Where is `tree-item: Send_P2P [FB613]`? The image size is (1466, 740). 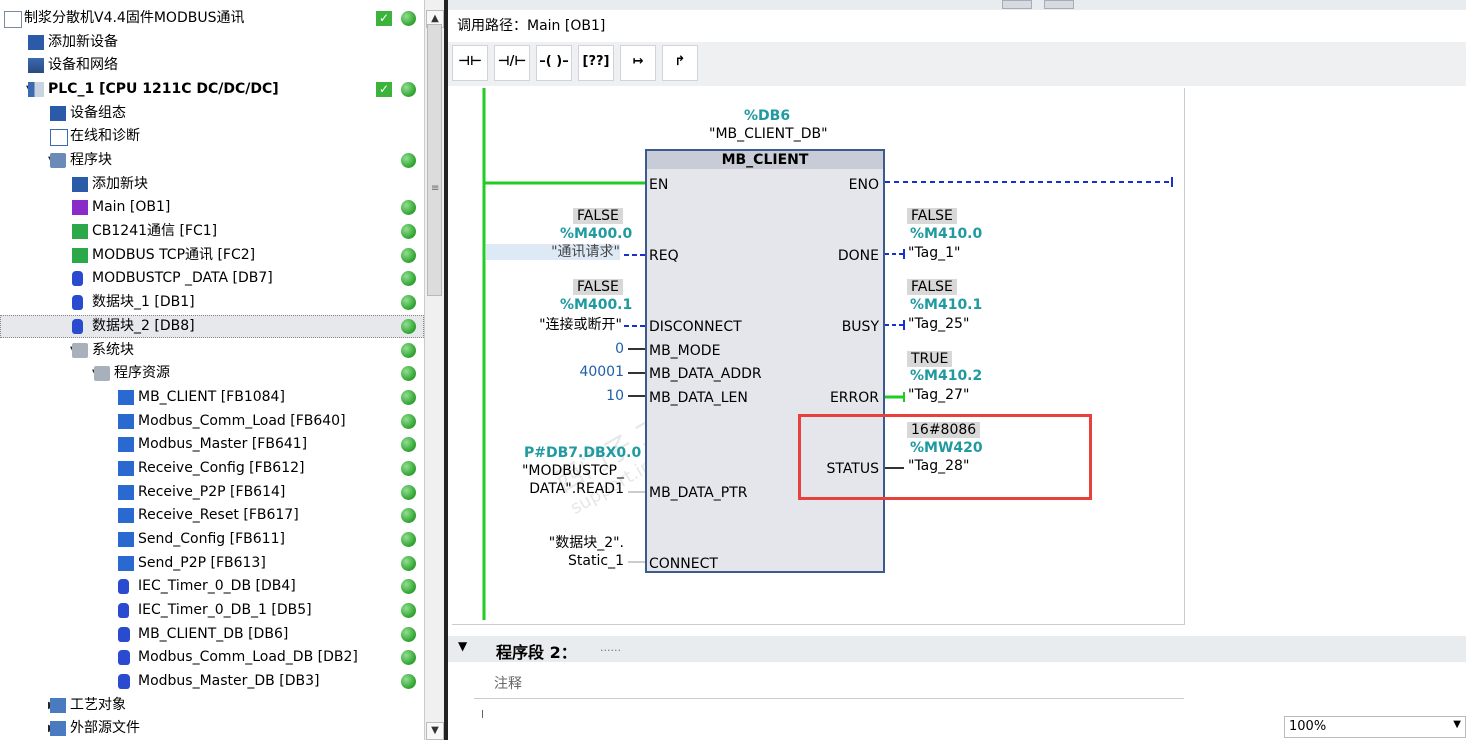
tree-item: Send_P2P [FB613] is located at coordinates (212, 563).